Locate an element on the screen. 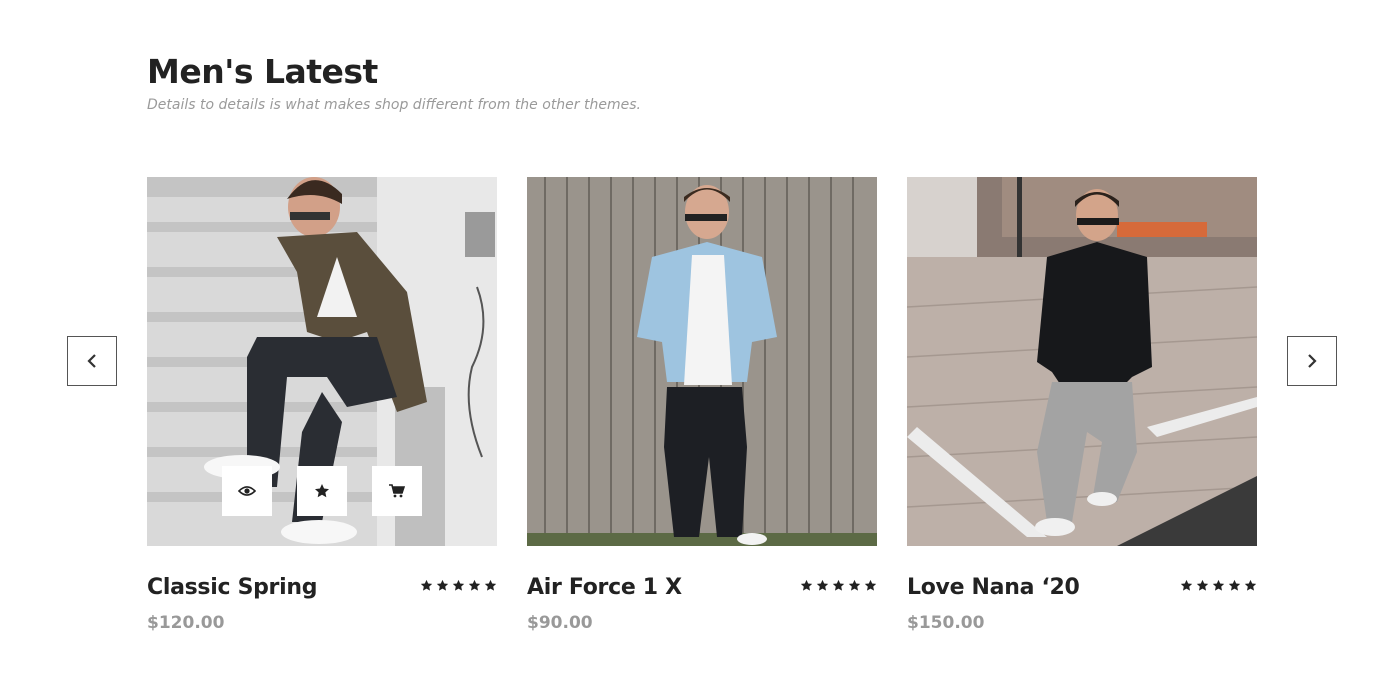 This screenshot has width=1378, height=684. chevron-right-icon is located at coordinates (1312, 361).